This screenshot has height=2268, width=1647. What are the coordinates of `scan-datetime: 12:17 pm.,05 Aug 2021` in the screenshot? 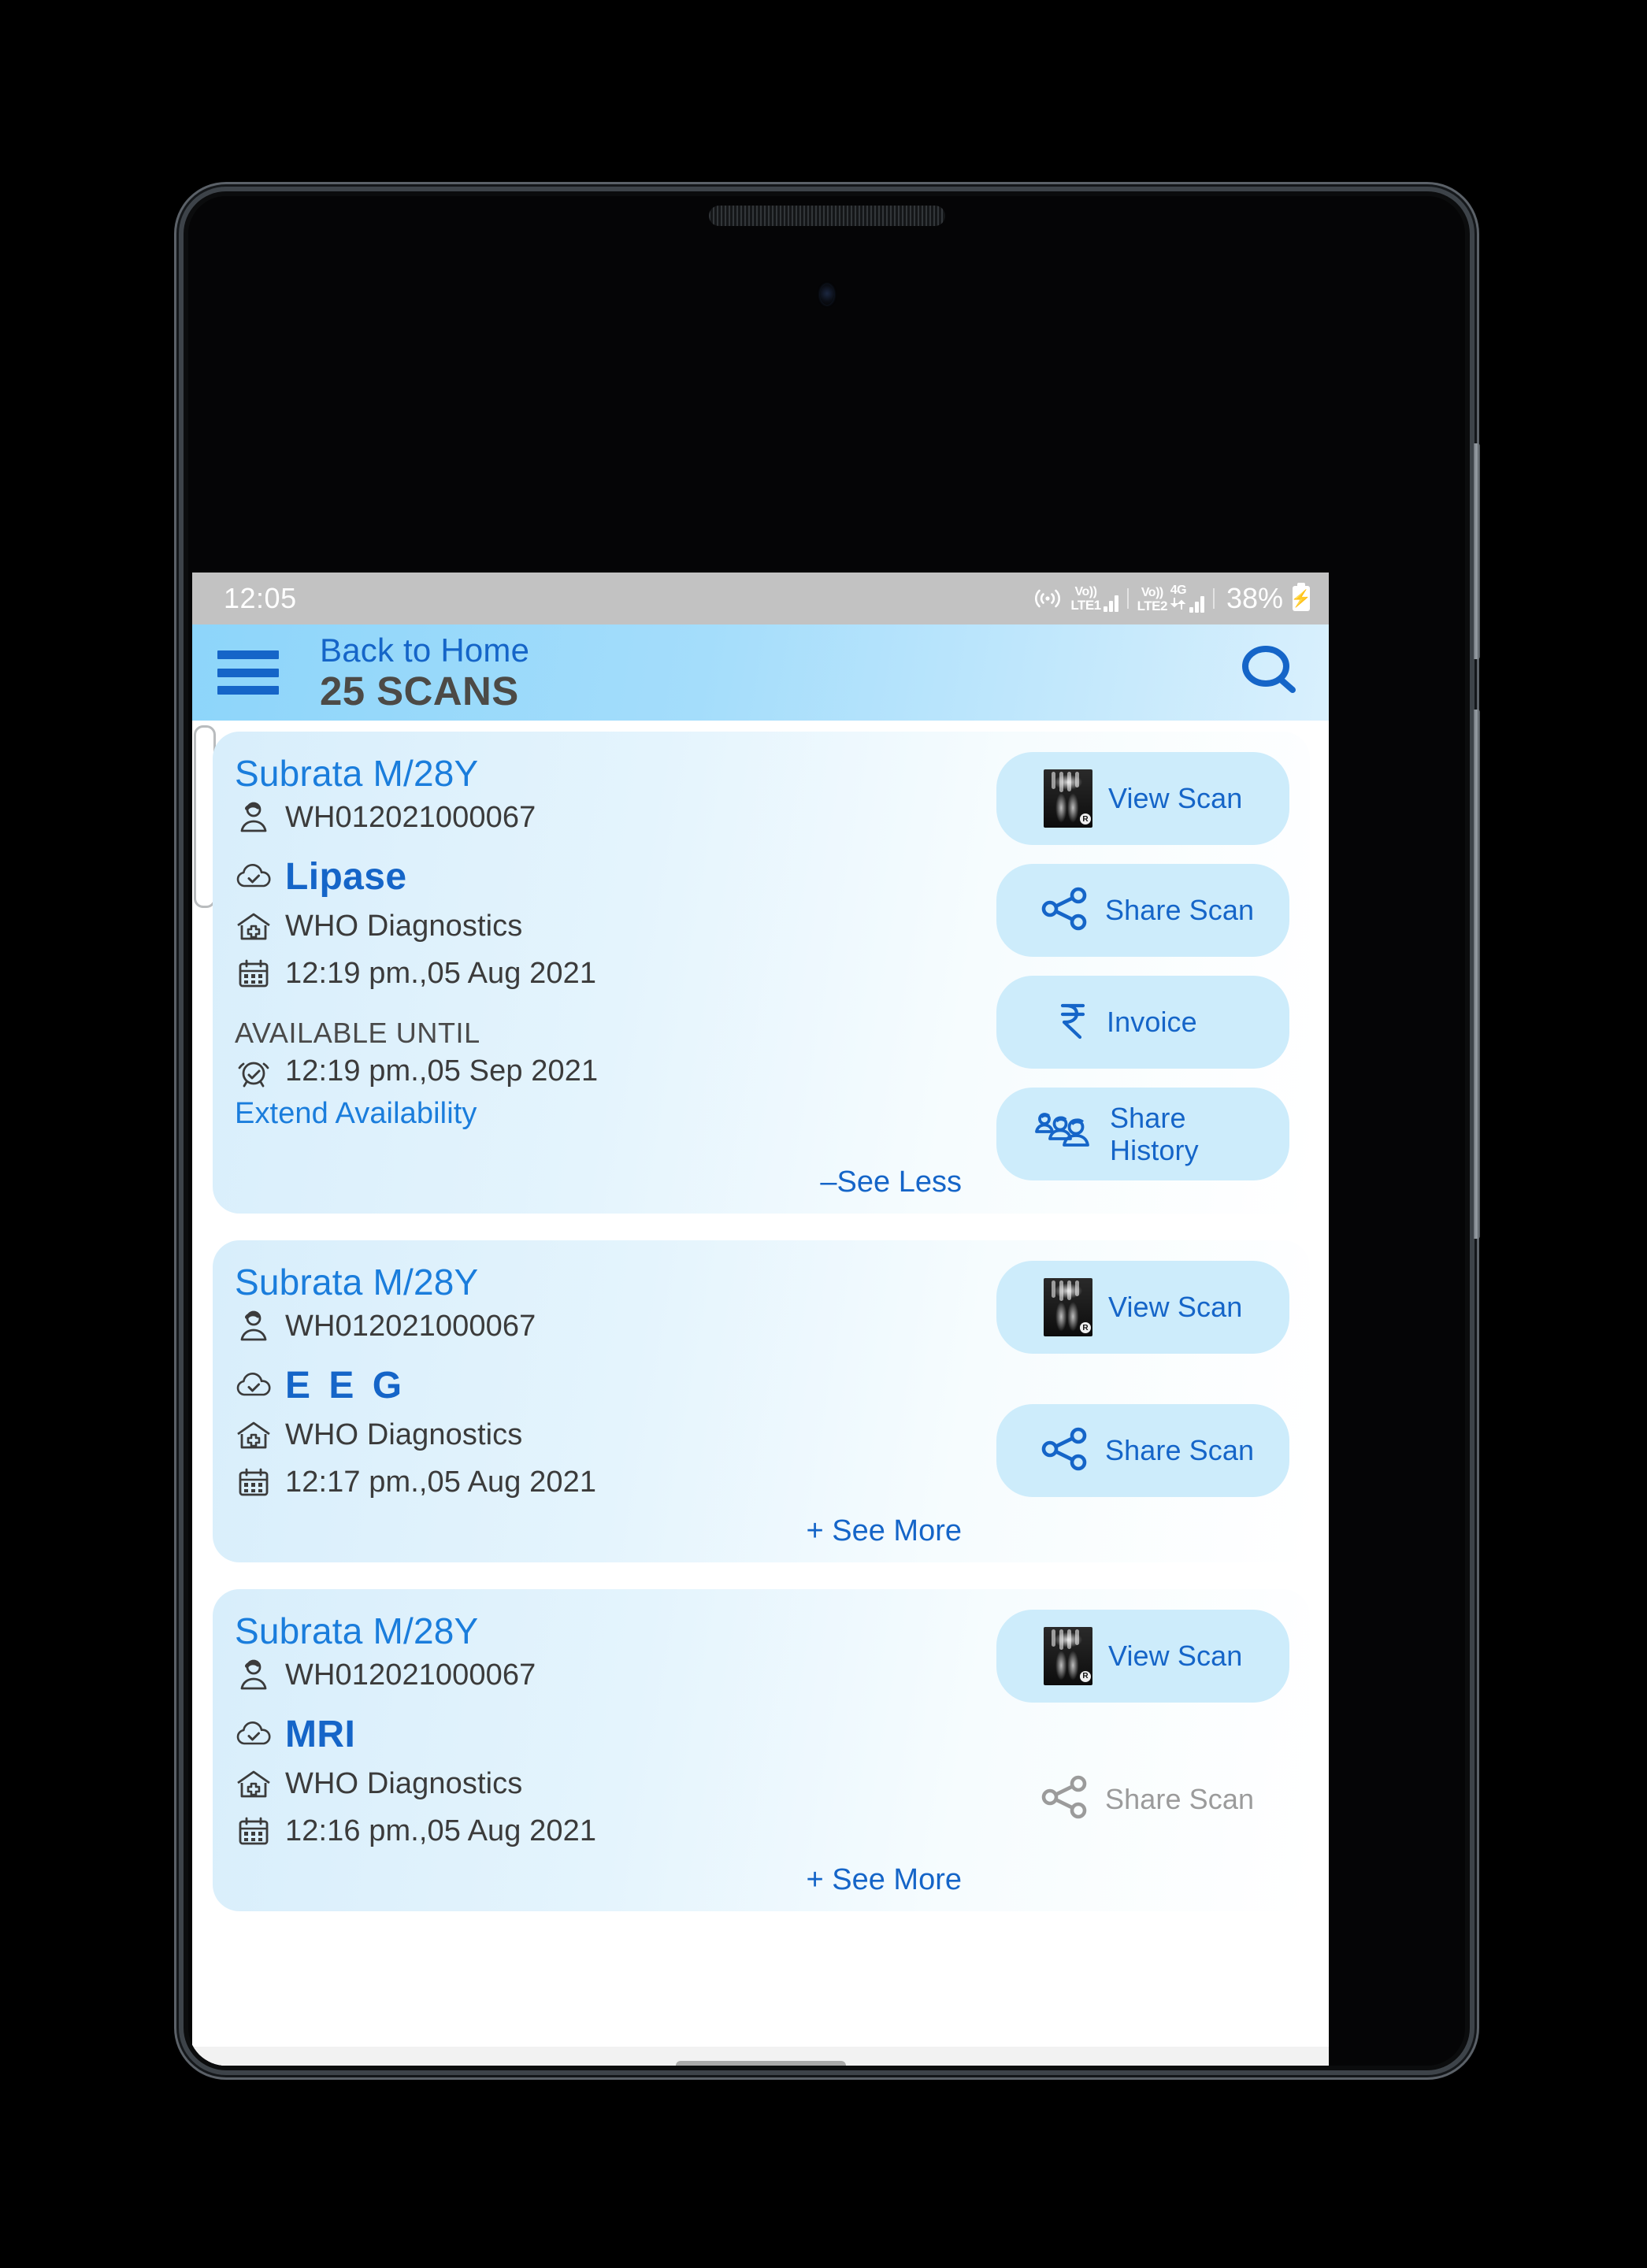 It's located at (441, 1482).